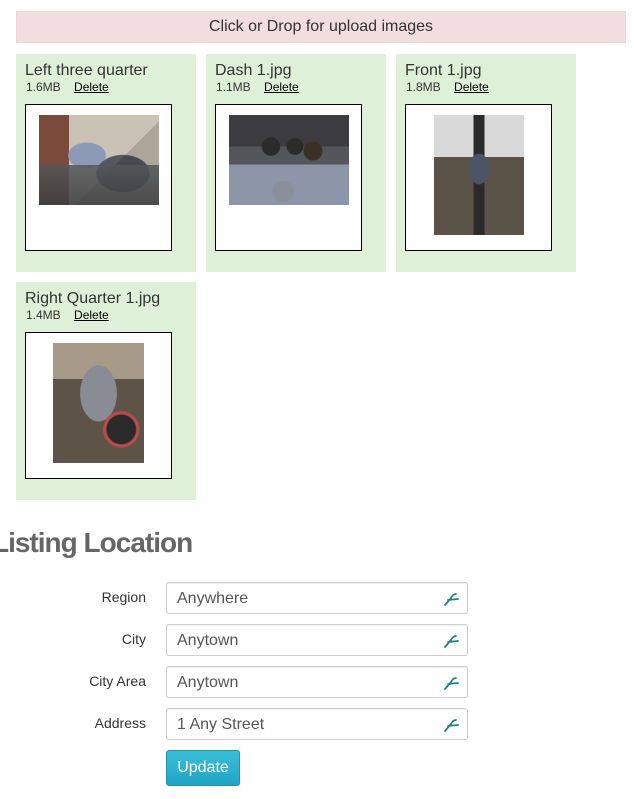 This screenshot has width=634, height=799. I want to click on city-field, so click(317, 640).